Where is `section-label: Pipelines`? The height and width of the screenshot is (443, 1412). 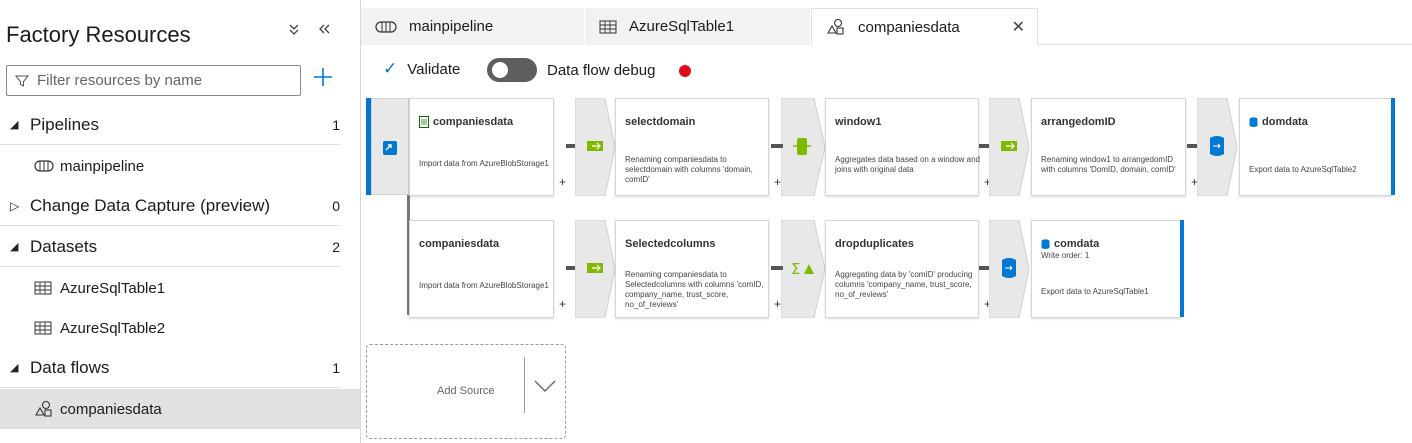 section-label: Pipelines is located at coordinates (64, 124).